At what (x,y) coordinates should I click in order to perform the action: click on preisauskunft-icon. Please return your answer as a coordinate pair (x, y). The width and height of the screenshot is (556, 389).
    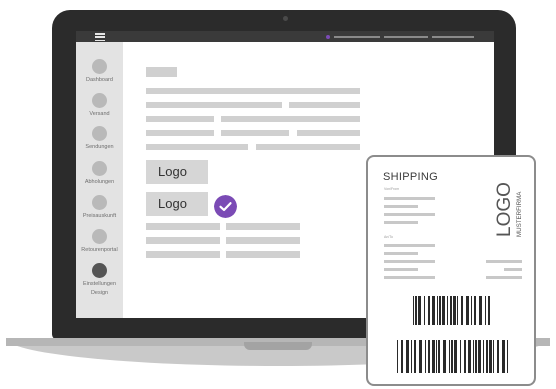
    Looking at the image, I should click on (99, 202).